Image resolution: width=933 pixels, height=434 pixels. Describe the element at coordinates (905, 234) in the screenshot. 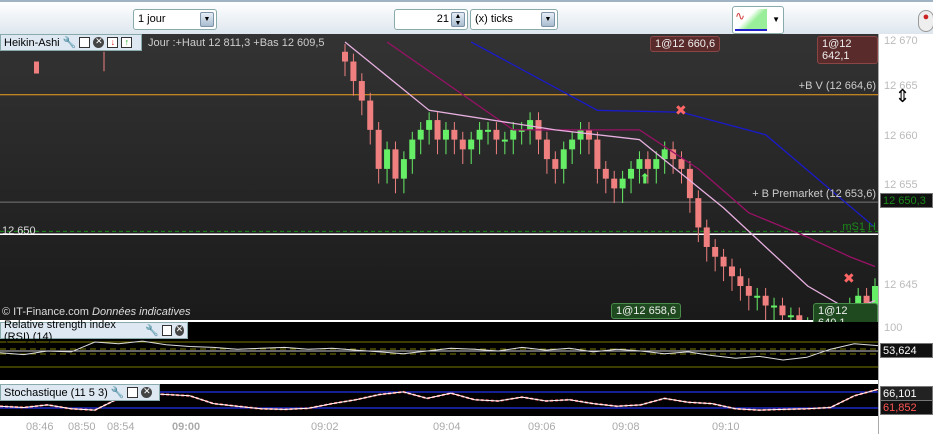

I see `price-axis: 12 670 12 665 12 660 12 655 12 645 ⇕ 100` at that location.